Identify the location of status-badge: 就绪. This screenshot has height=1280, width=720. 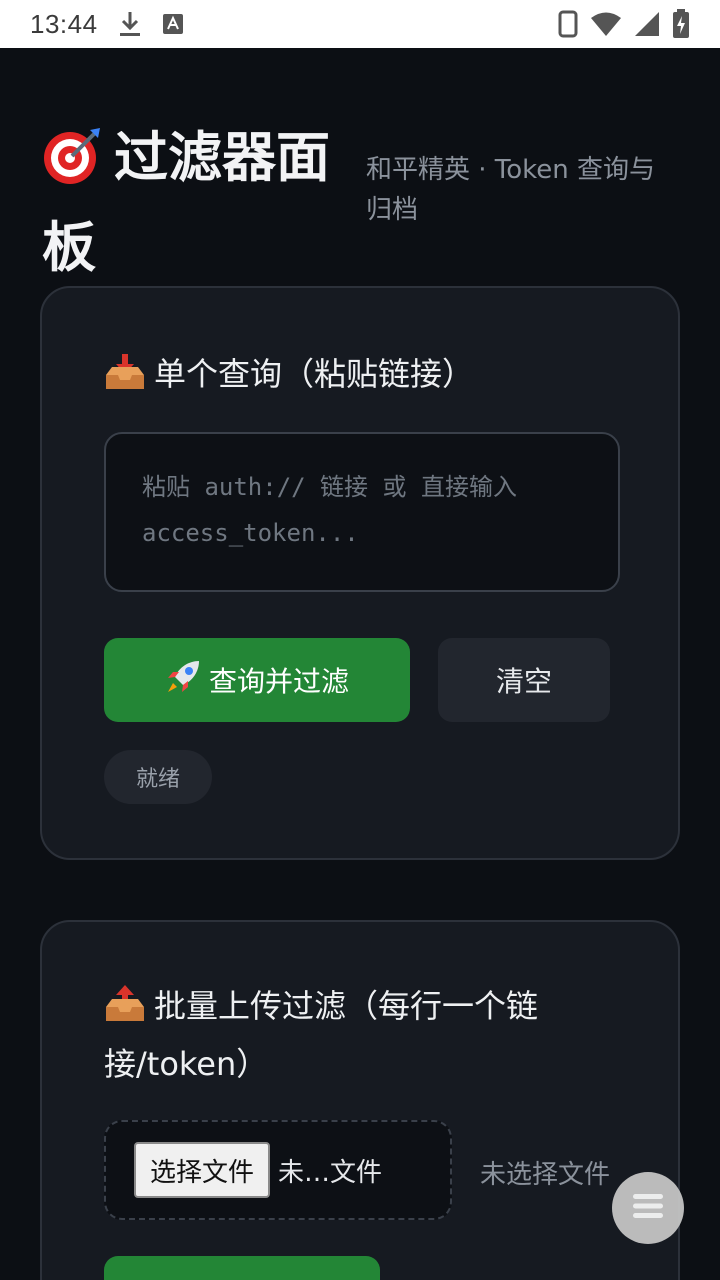
(158, 777).